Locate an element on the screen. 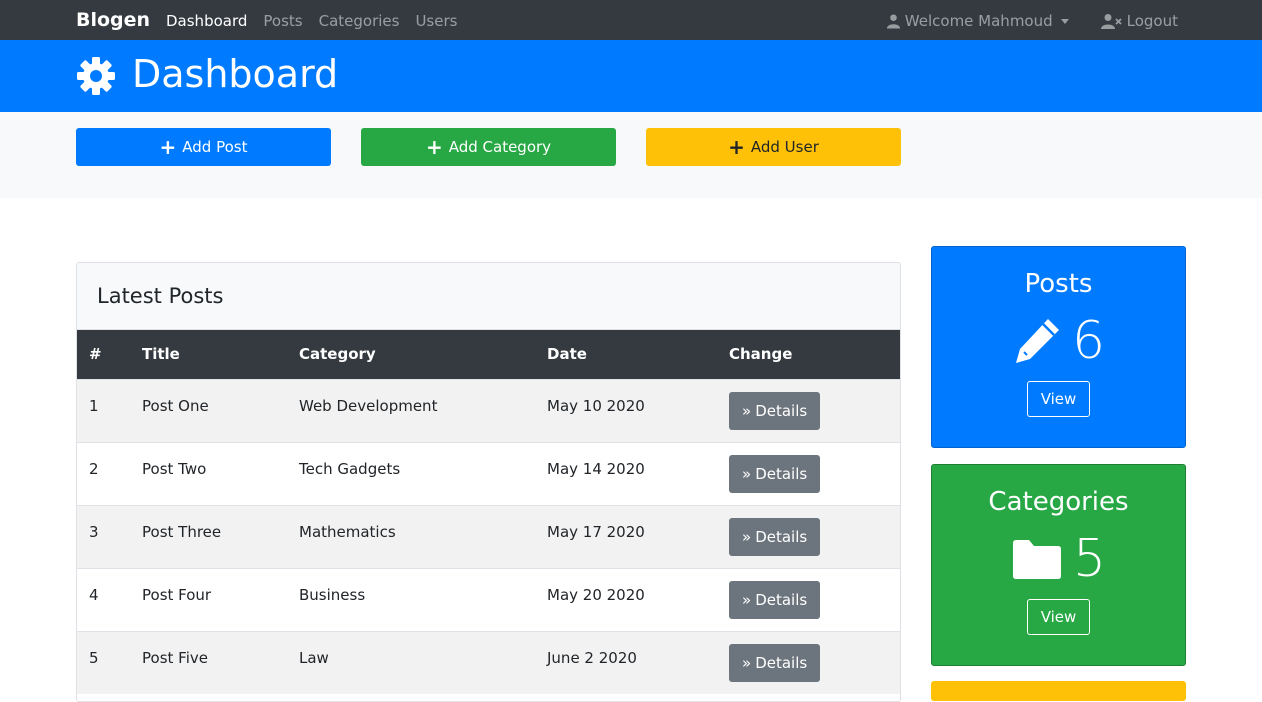 This screenshot has height=702, width=1262. categories-stat-label: Categories is located at coordinates (1058, 502).